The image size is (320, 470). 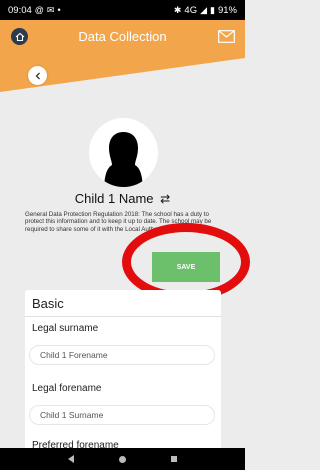 I want to click on section-divider, so click(x=123, y=316).